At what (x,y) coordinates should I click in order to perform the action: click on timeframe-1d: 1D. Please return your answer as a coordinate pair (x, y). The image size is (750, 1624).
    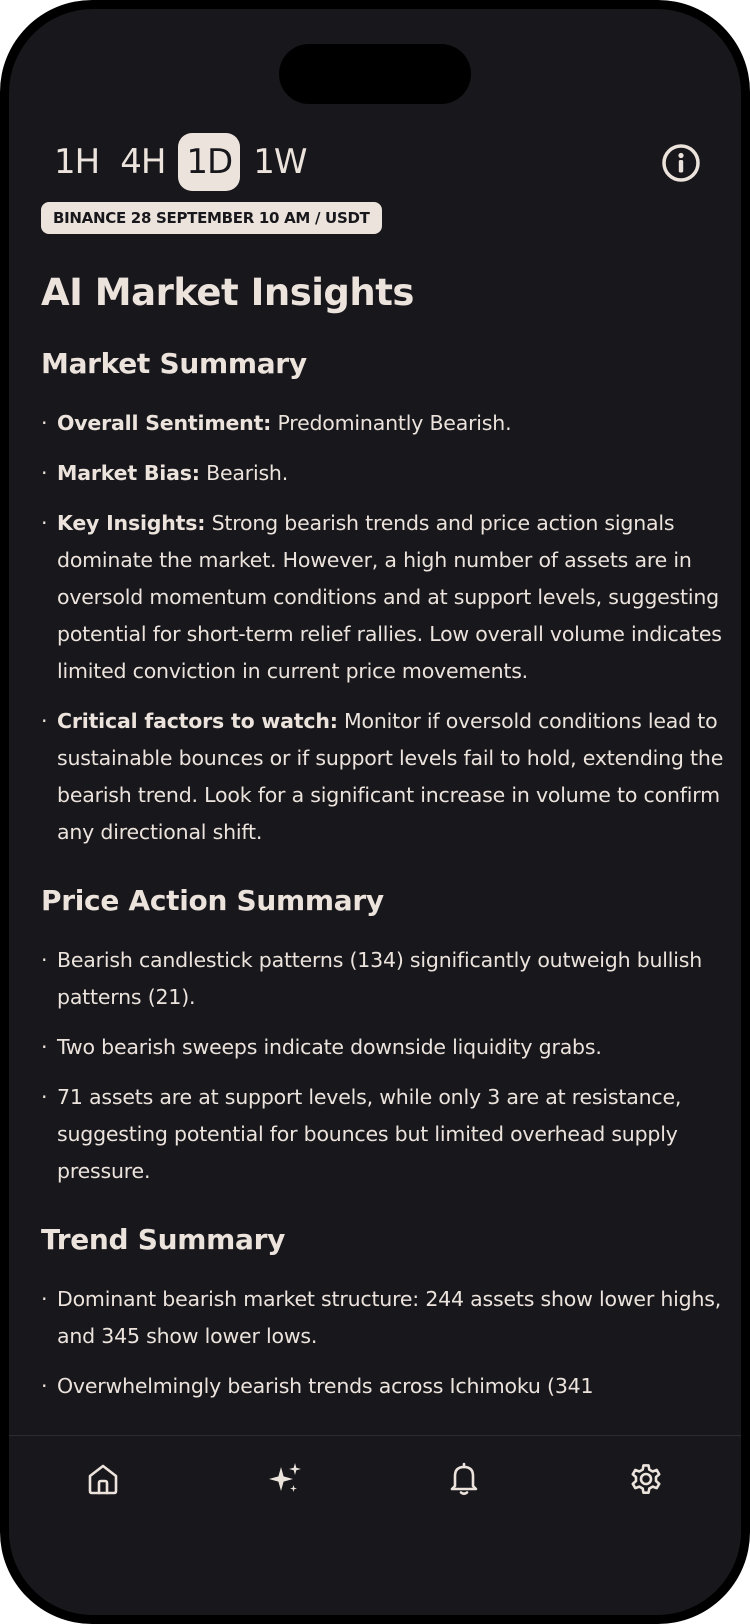
    Looking at the image, I should click on (209, 162).